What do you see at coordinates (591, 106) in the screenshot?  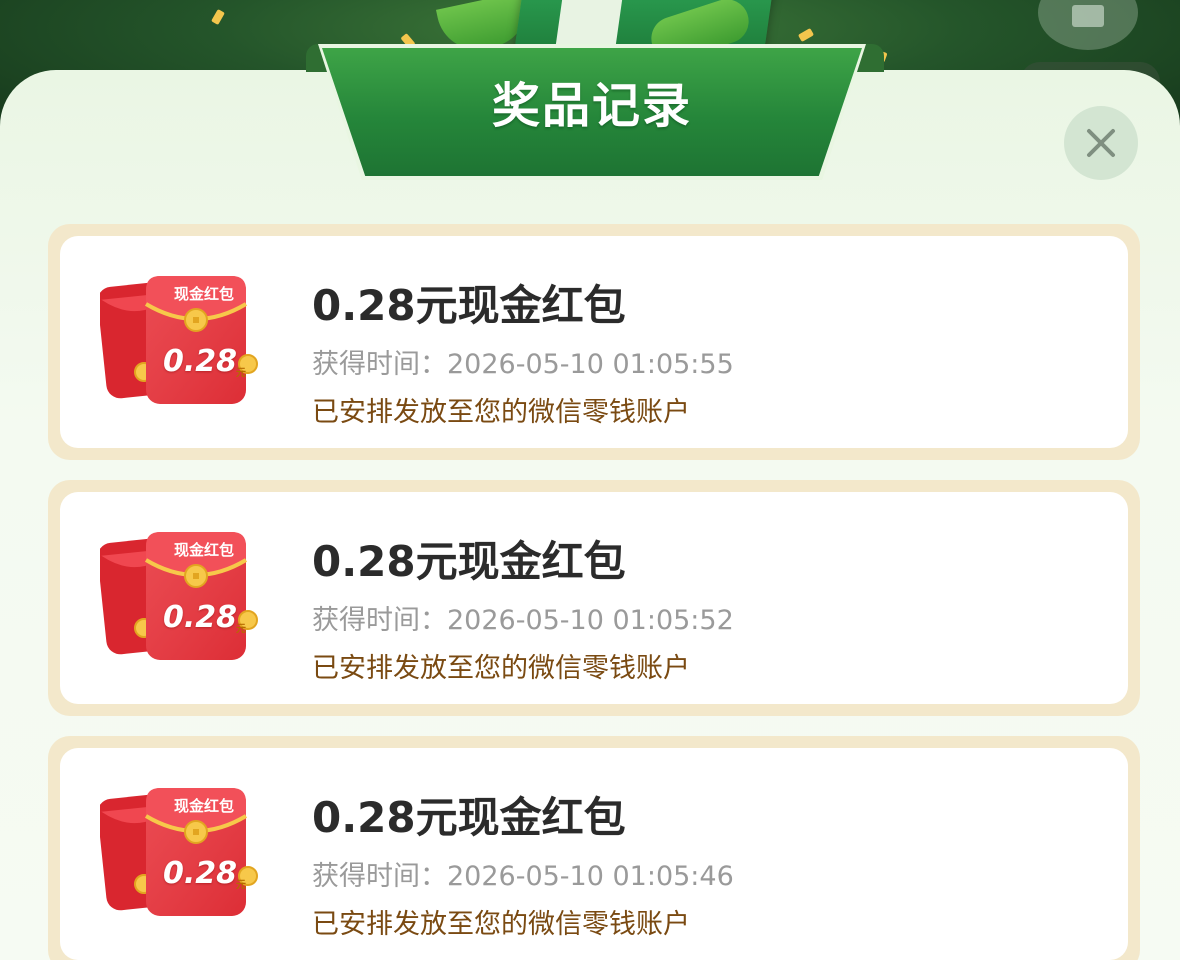 I see `modal-title: 奖品记录` at bounding box center [591, 106].